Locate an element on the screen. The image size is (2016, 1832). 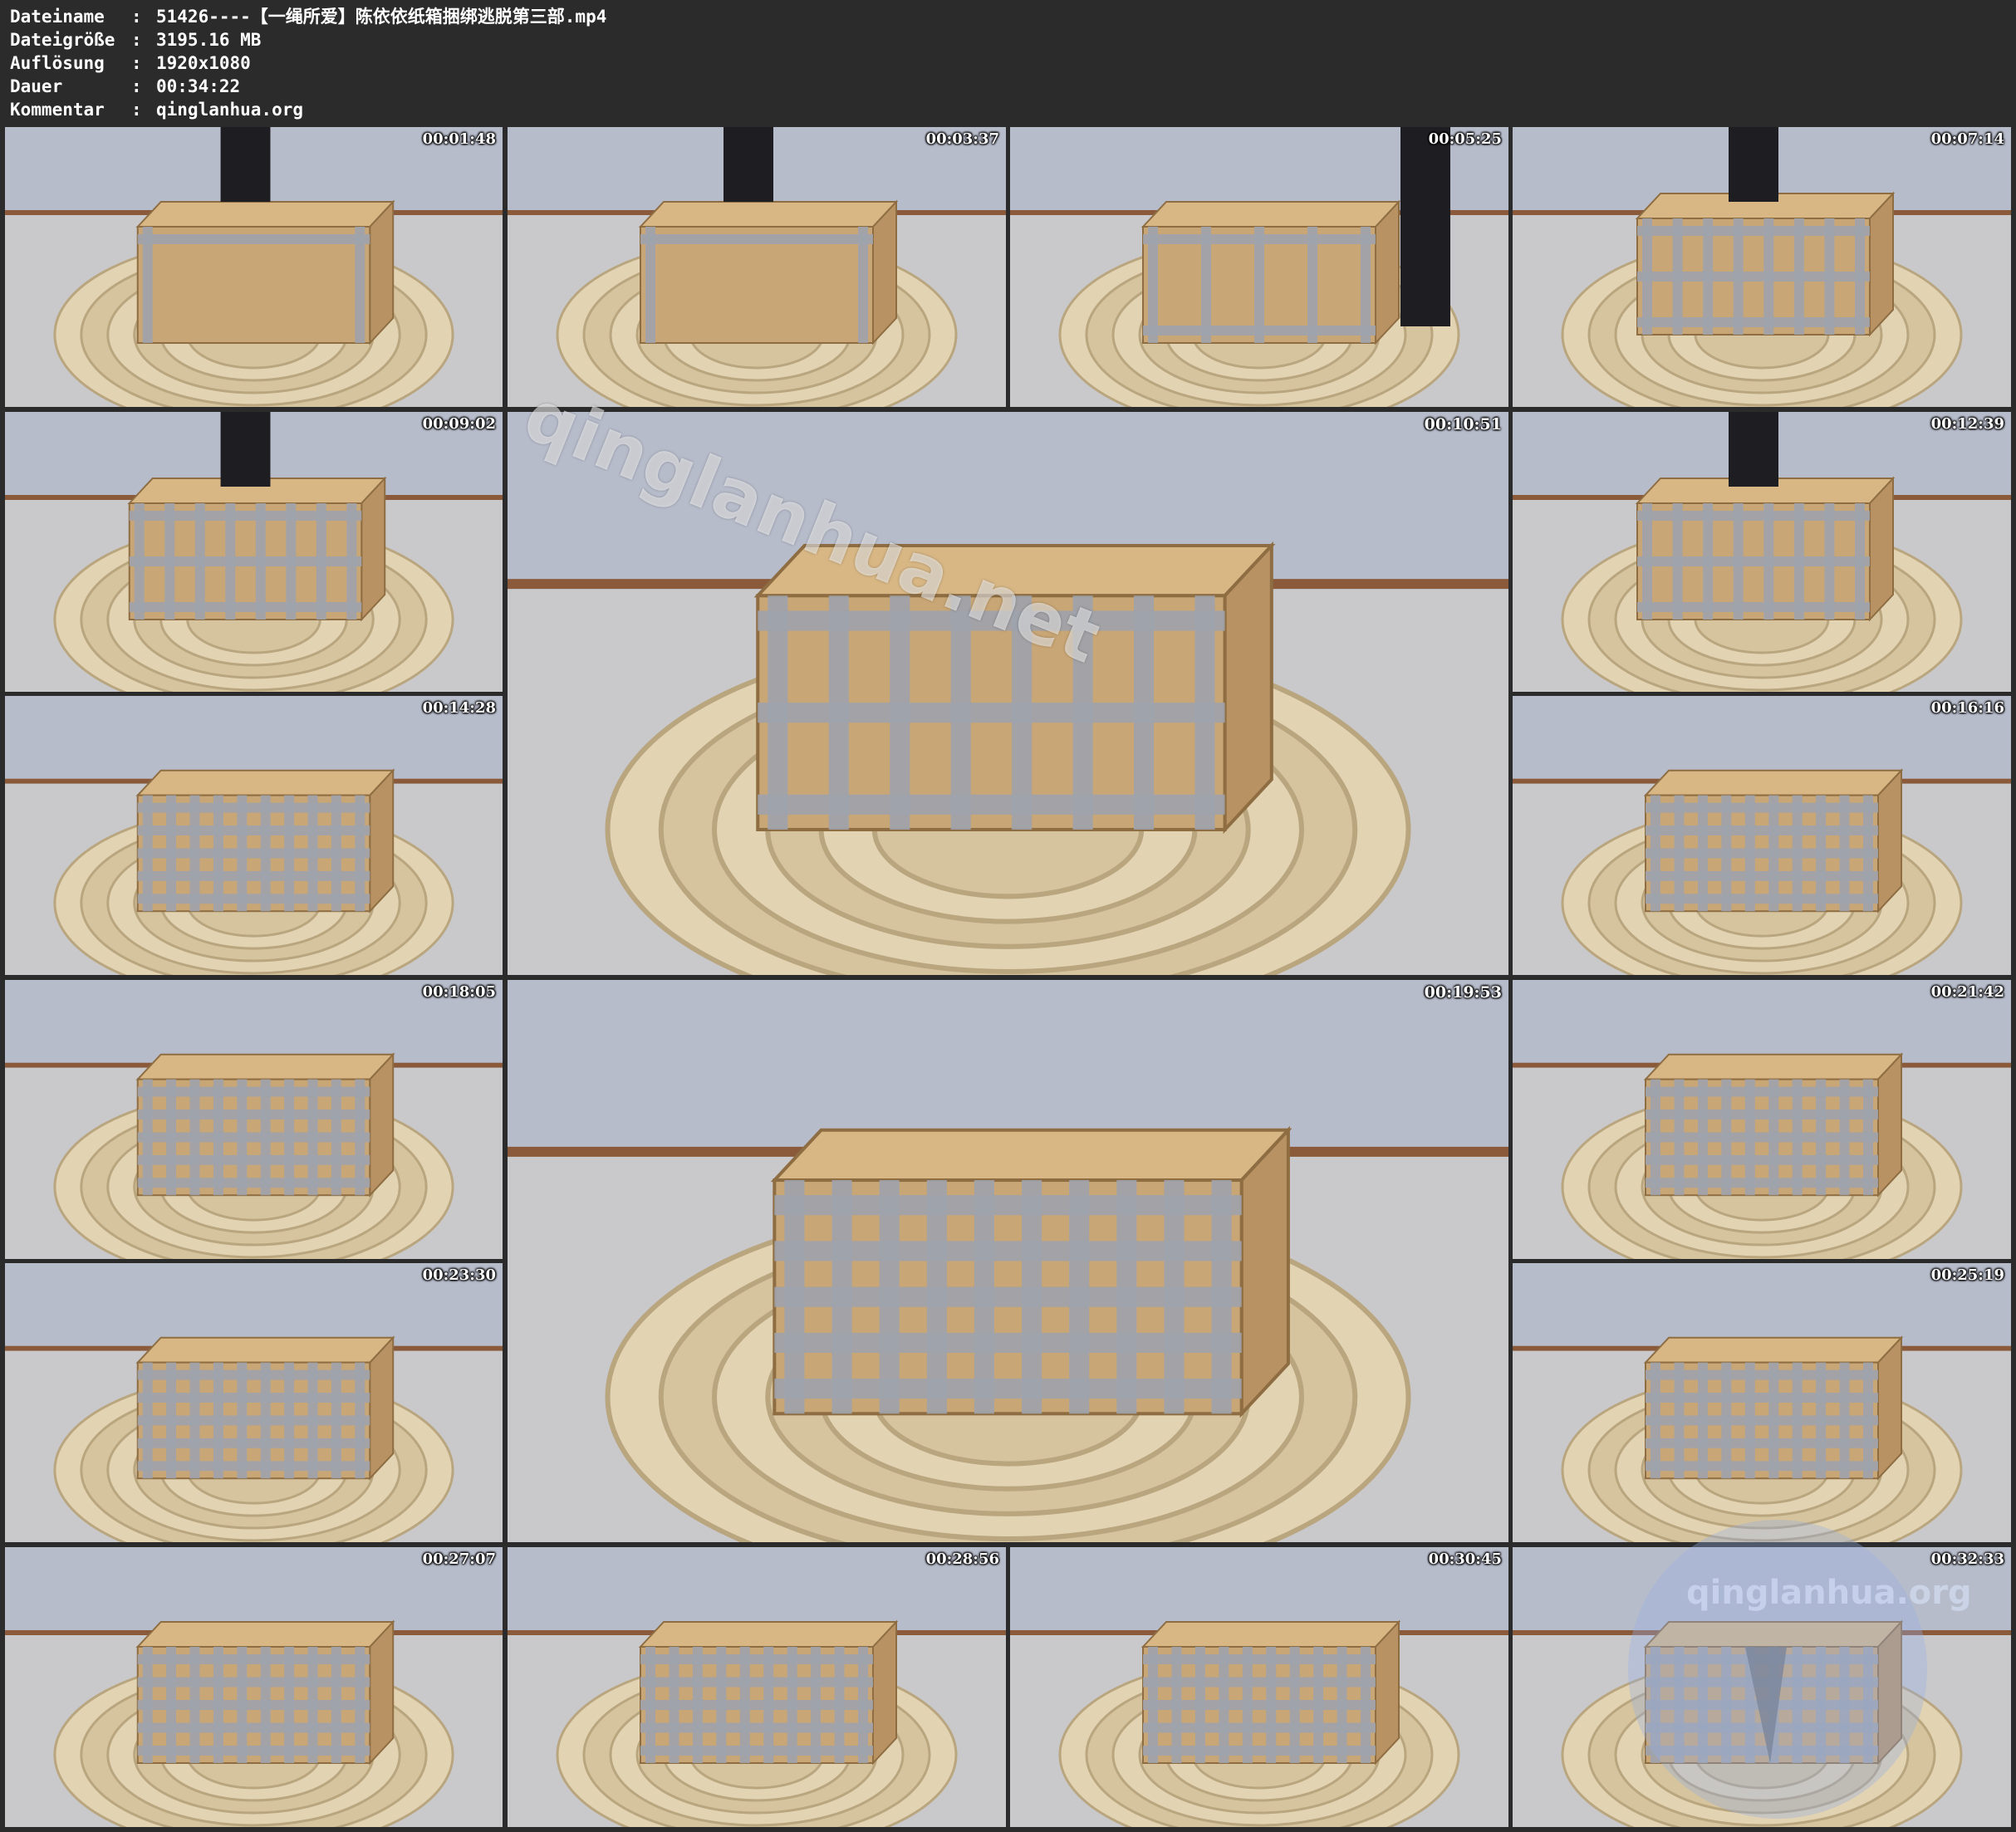
thumbnail: 00:07:14 is located at coordinates (1762, 267).